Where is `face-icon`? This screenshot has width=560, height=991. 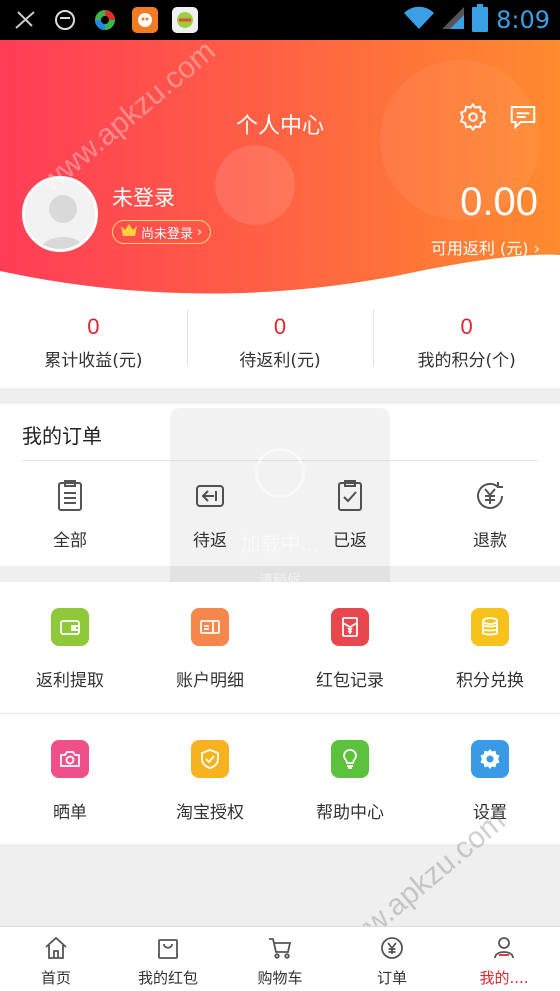
face-icon is located at coordinates (65, 20).